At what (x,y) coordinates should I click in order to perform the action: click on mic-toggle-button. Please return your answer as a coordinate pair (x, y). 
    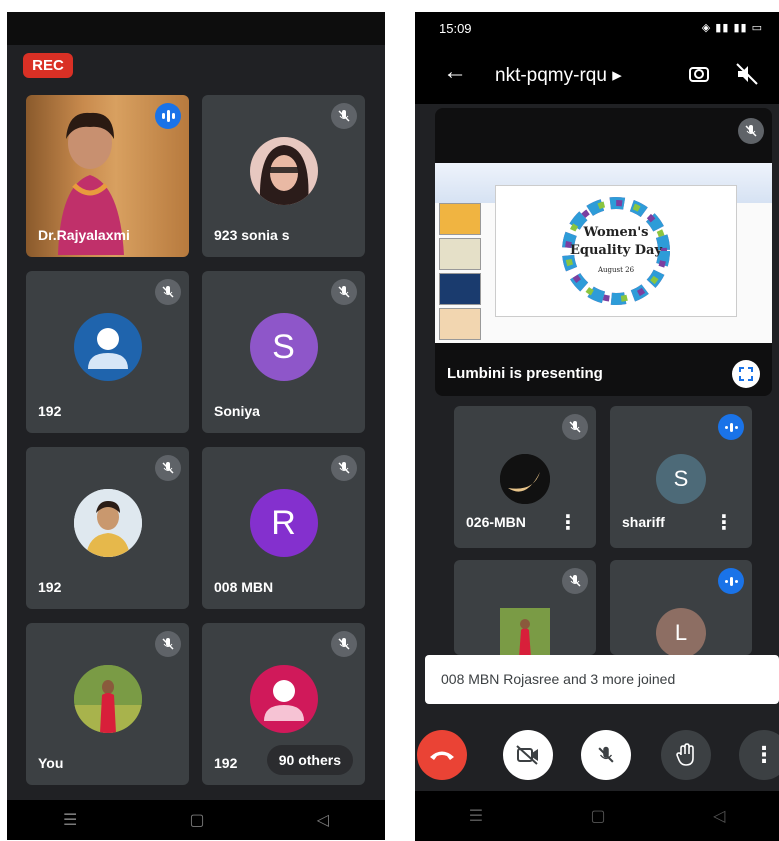
    Looking at the image, I should click on (606, 755).